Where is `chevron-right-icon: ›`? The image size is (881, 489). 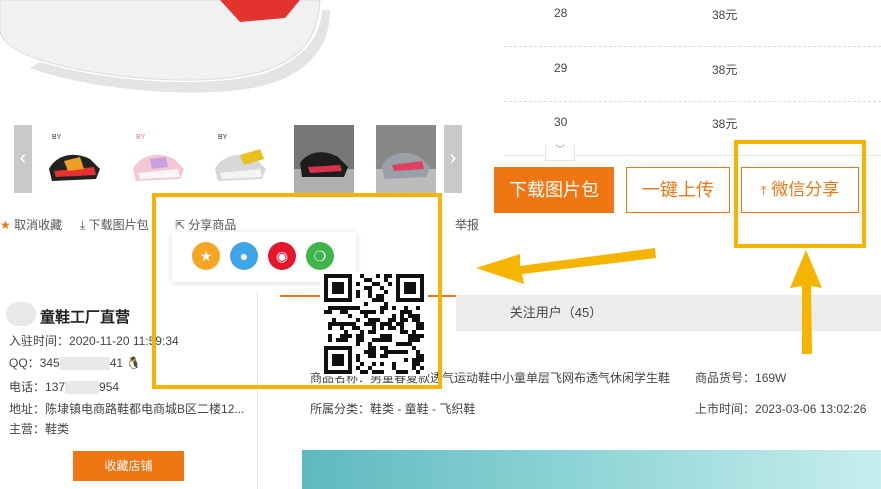
chevron-right-icon: › is located at coordinates (453, 158).